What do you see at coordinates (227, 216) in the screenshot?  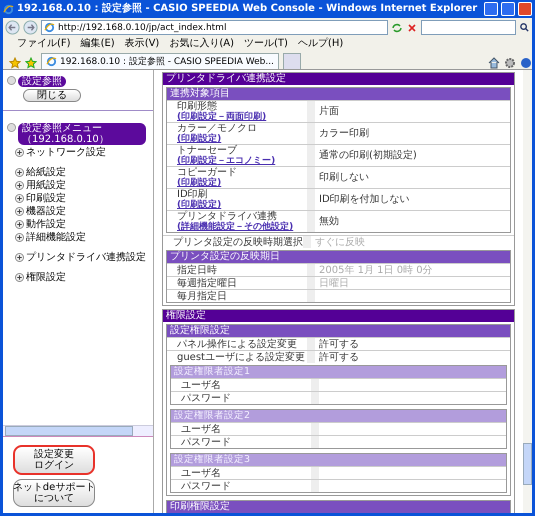 I see `field-label: プリンタドライバ連携` at bounding box center [227, 216].